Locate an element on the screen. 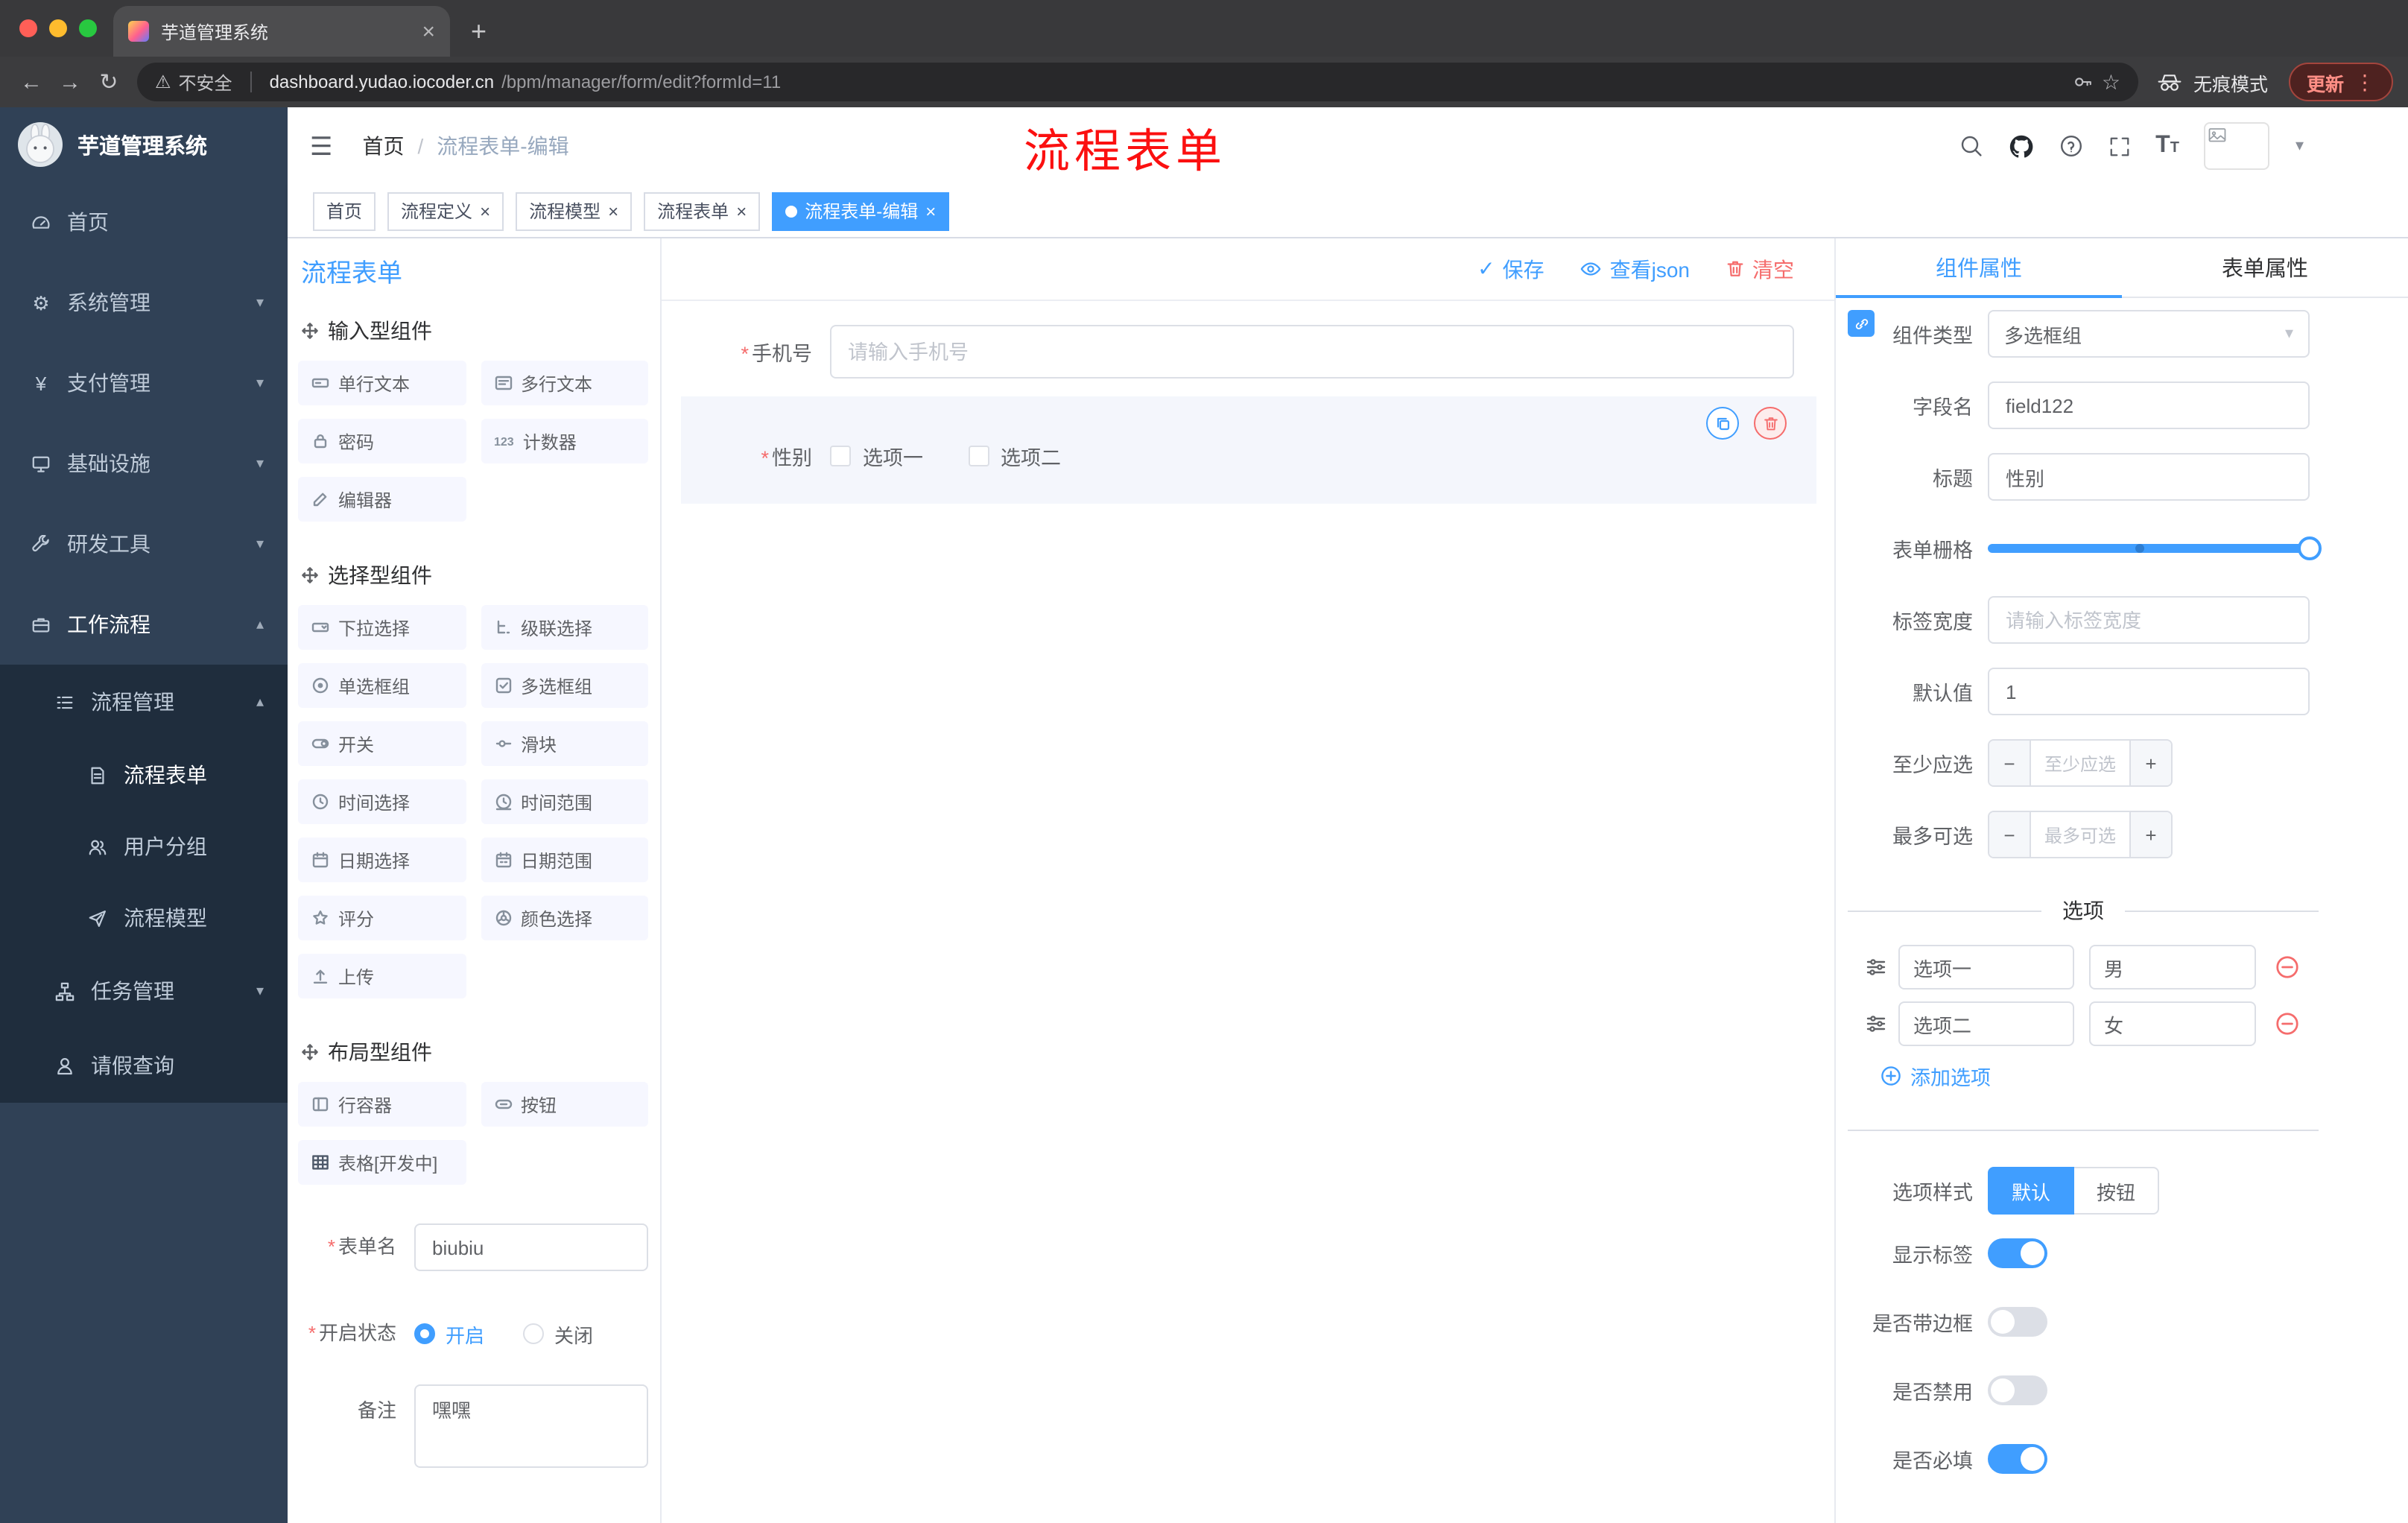 The width and height of the screenshot is (2408, 1523). form-name-input is located at coordinates (531, 1247).